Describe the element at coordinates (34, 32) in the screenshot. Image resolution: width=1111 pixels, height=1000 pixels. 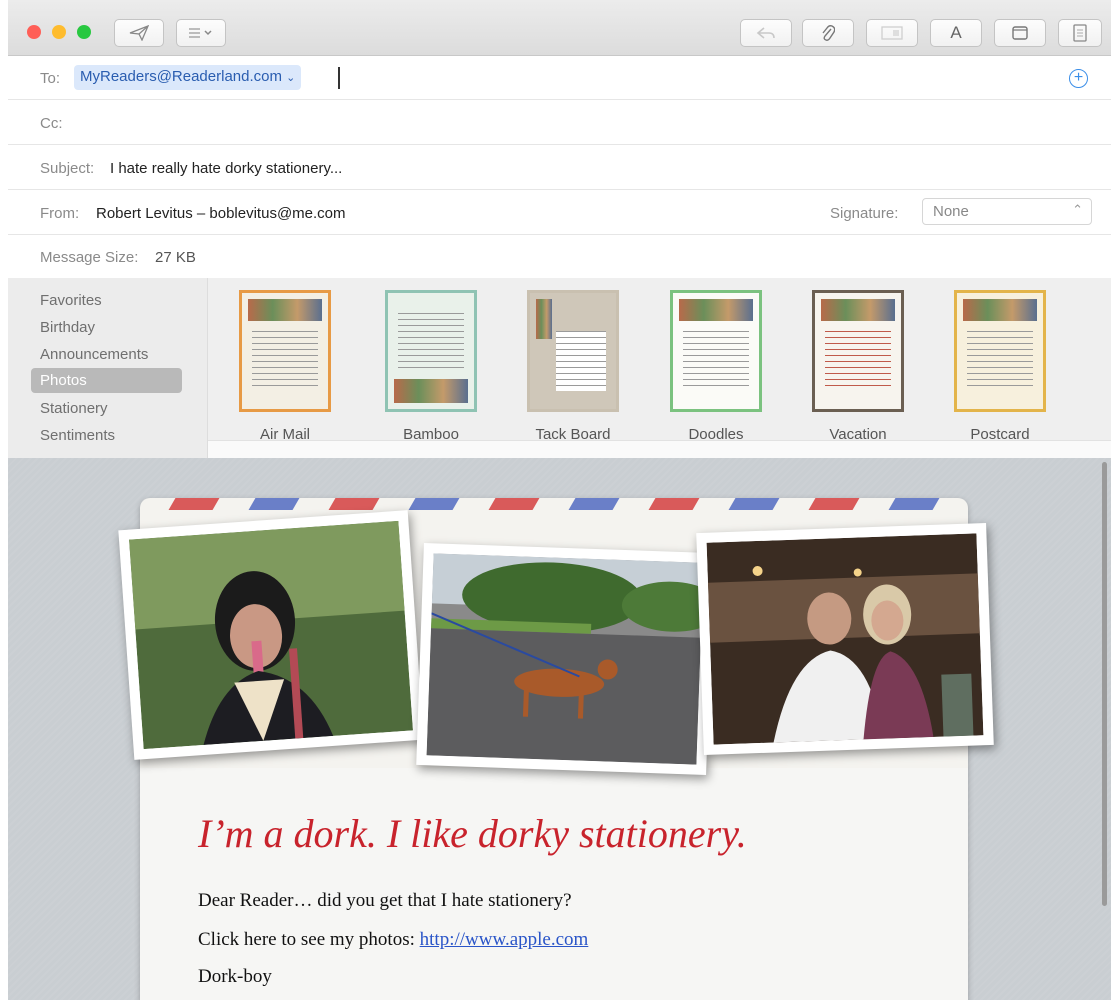
I see `close-window-button` at that location.